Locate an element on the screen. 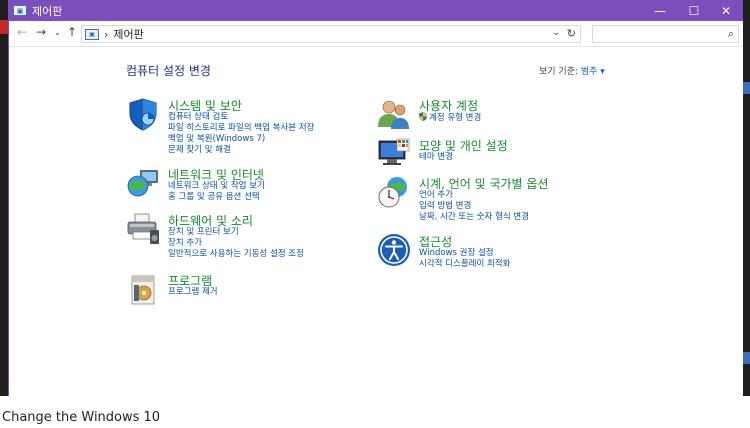  link-windows-suggested-settings: Windows 권장 설정 is located at coordinates (464, 253).